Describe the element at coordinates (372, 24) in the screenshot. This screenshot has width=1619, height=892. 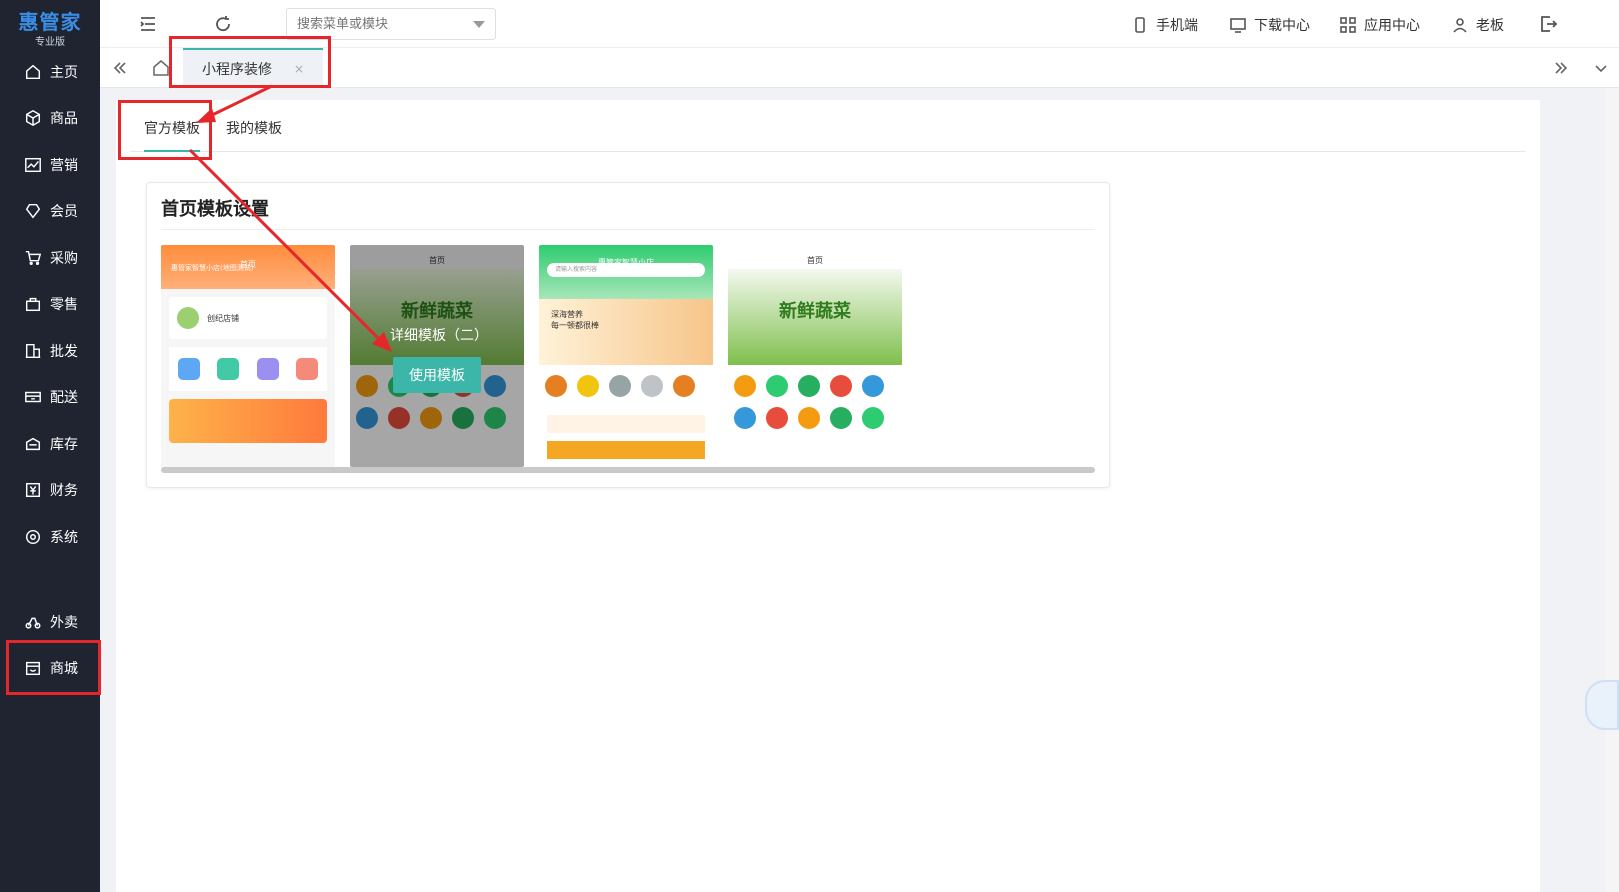
I see `search-input` at that location.